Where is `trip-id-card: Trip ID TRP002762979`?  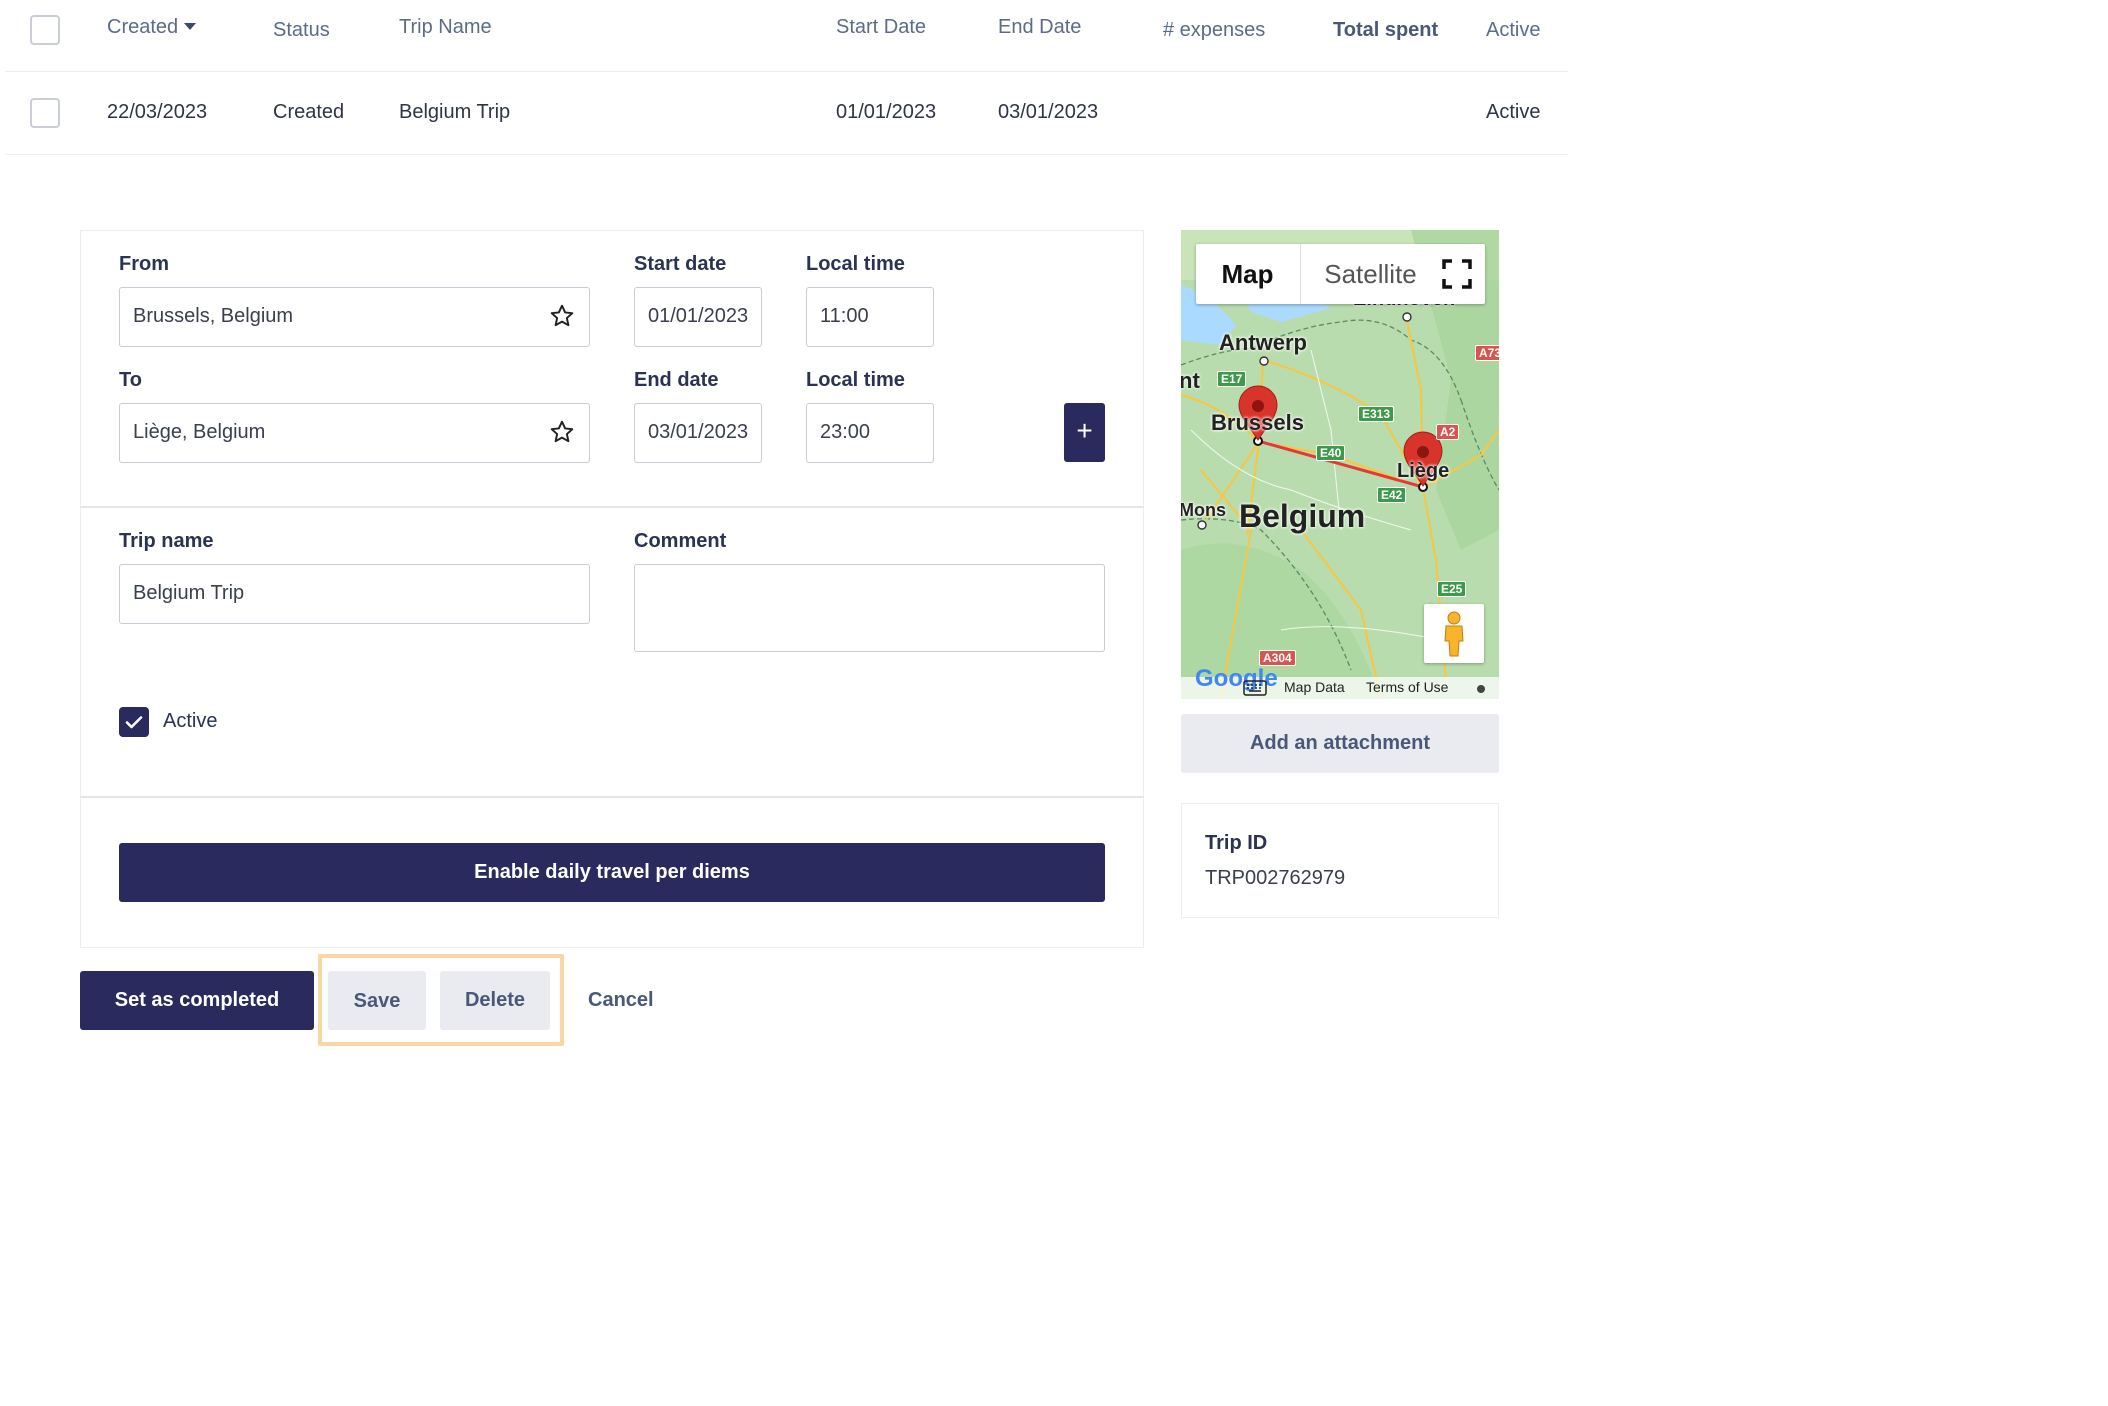
trip-id-card: Trip ID TRP002762979 is located at coordinates (1340, 860).